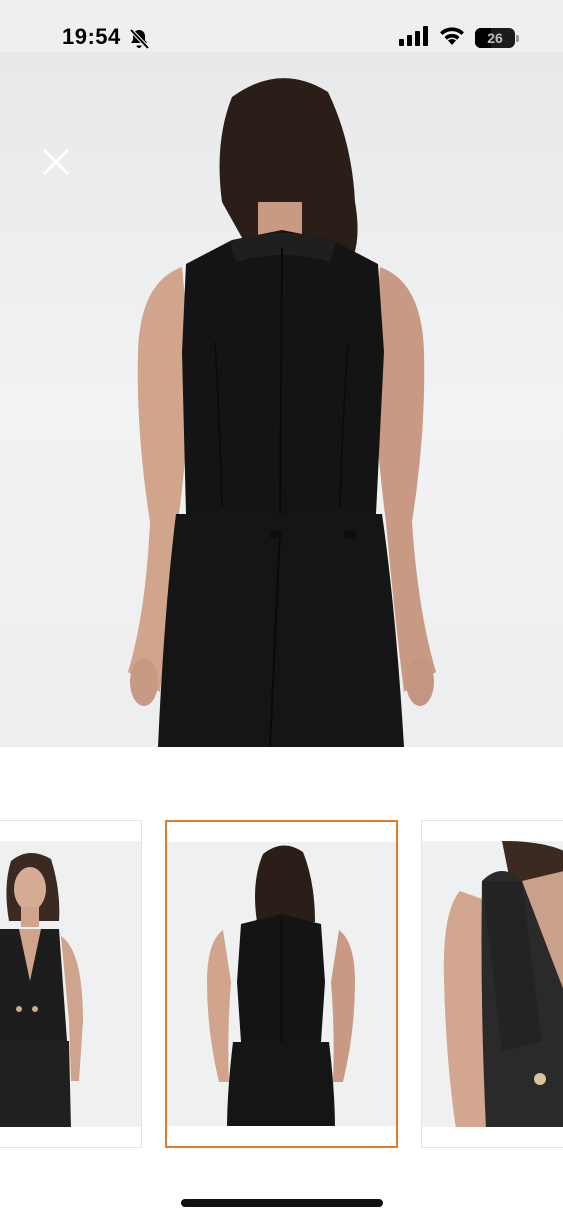 The height and width of the screenshot is (1219, 563). What do you see at coordinates (281, 26) in the screenshot?
I see `status-bar: 19:54 26` at bounding box center [281, 26].